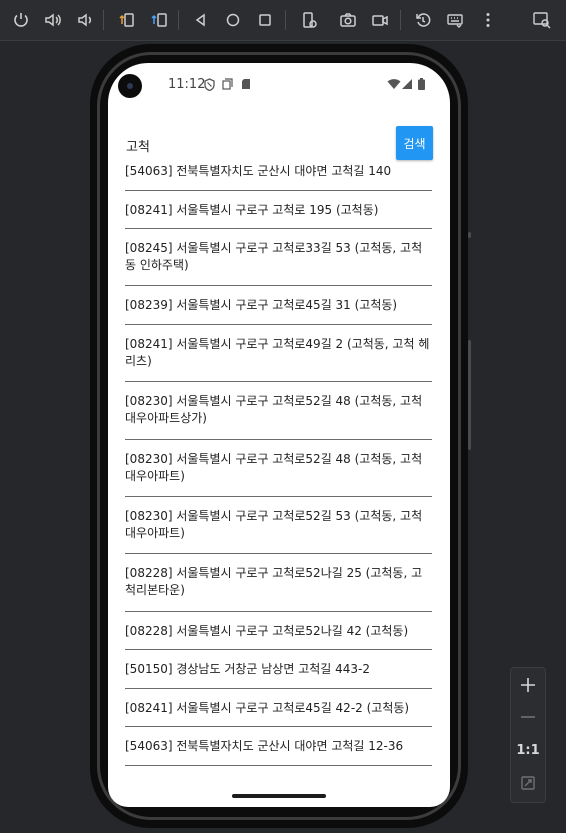 The width and height of the screenshot is (566, 833). What do you see at coordinates (159, 20) in the screenshot?
I see `rotate-right-icon` at bounding box center [159, 20].